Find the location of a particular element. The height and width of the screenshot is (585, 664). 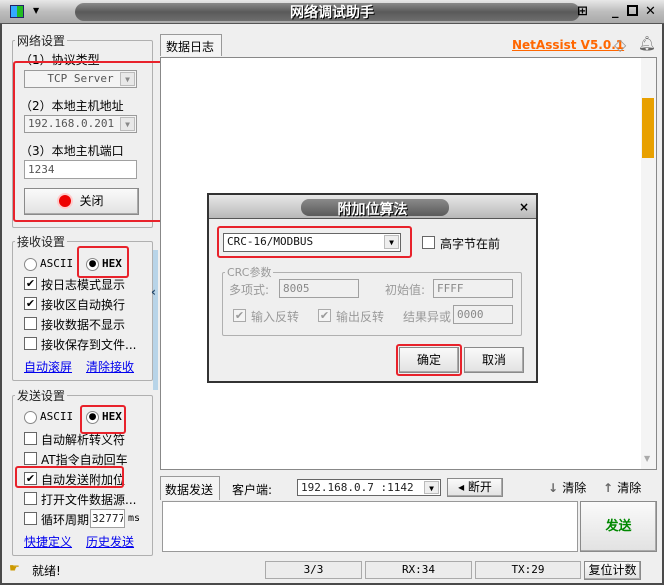

maximize-button is located at coordinates (632, 10).